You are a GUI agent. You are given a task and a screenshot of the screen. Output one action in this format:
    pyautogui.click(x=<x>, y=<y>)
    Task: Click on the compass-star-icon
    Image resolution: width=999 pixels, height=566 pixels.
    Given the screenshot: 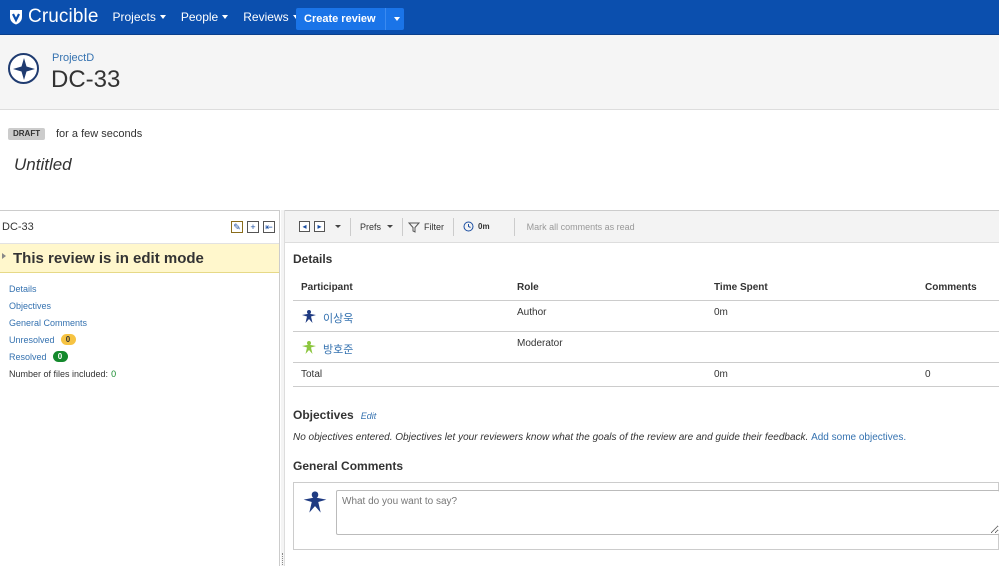 What is the action you would take?
    pyautogui.click(x=23, y=68)
    